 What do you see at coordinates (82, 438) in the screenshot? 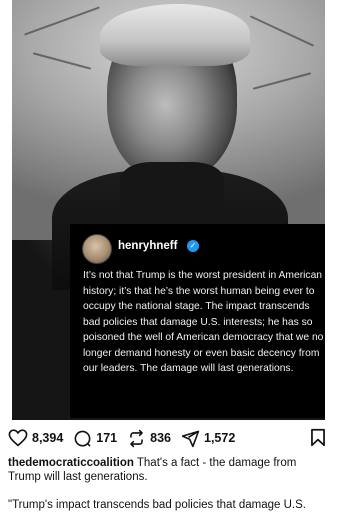
I see `comment-icon` at bounding box center [82, 438].